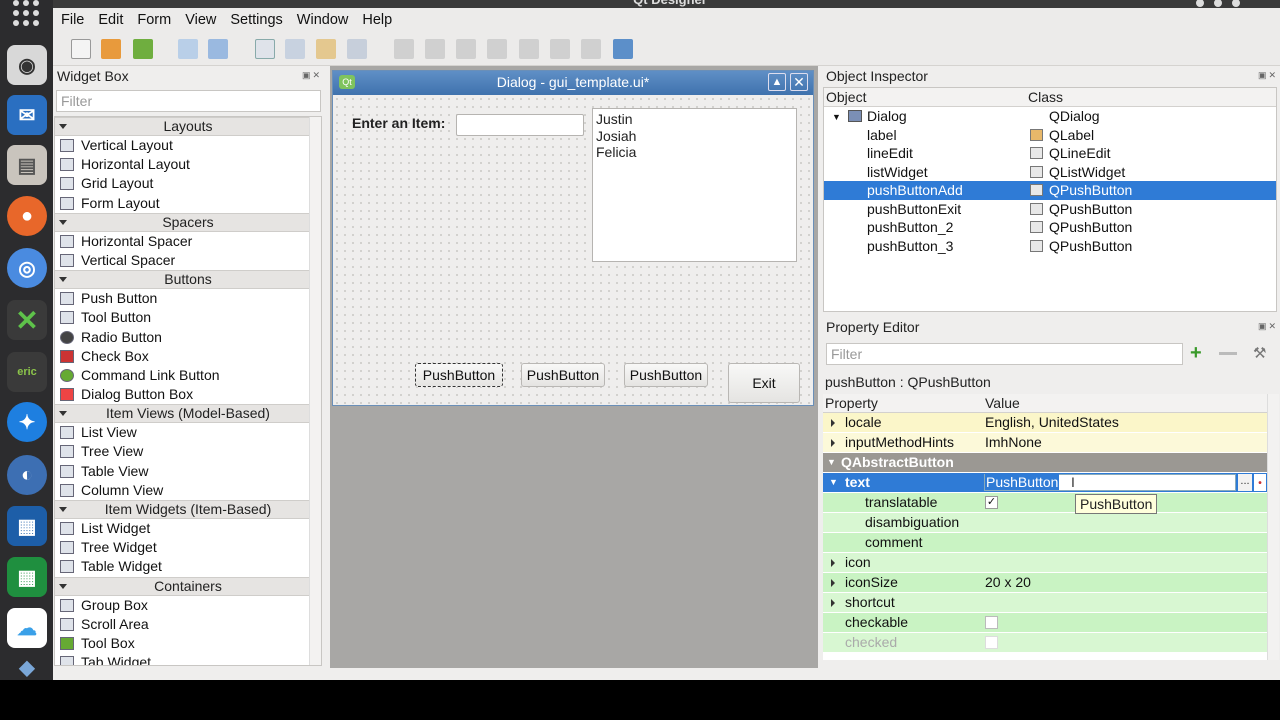 Image resolution: width=1280 pixels, height=720 pixels. I want to click on col-value: Value, so click(1002, 403).